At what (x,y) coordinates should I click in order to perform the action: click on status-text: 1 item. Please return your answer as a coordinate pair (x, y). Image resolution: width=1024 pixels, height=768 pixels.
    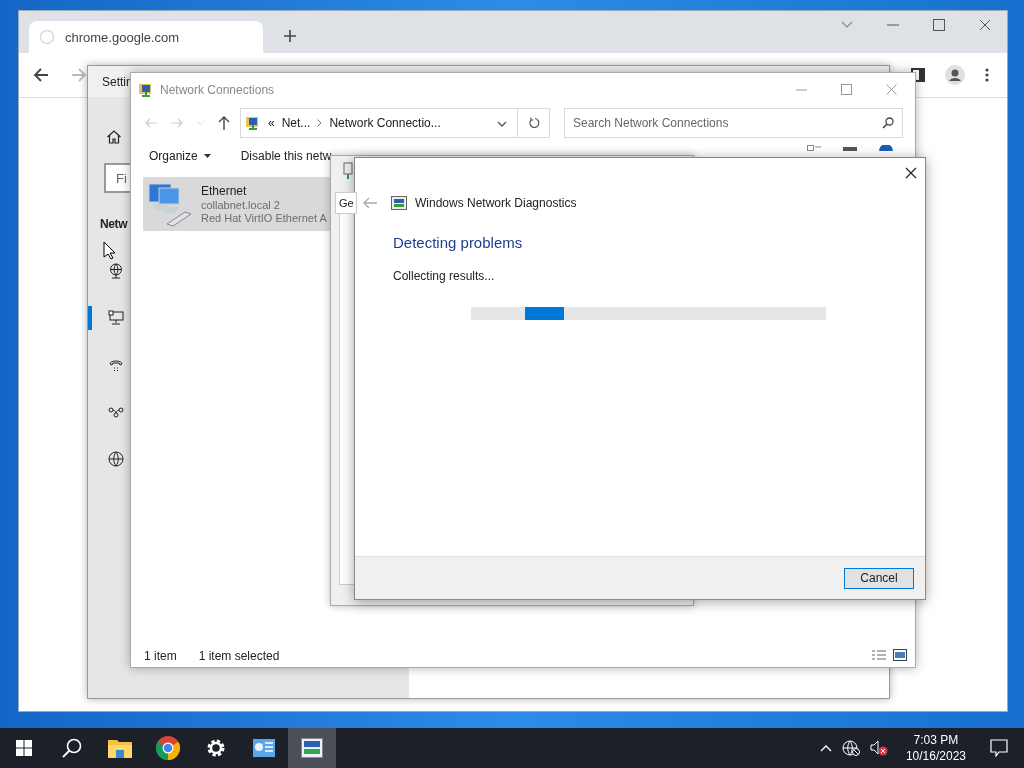
    Looking at the image, I should click on (160, 656).